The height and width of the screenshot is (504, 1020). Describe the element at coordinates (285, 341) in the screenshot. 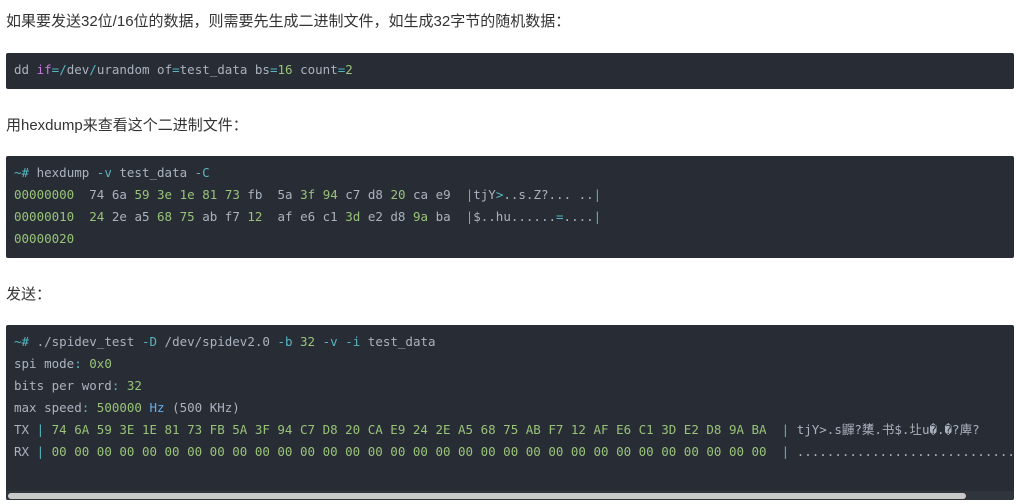

I see `opt-b: -b` at that location.